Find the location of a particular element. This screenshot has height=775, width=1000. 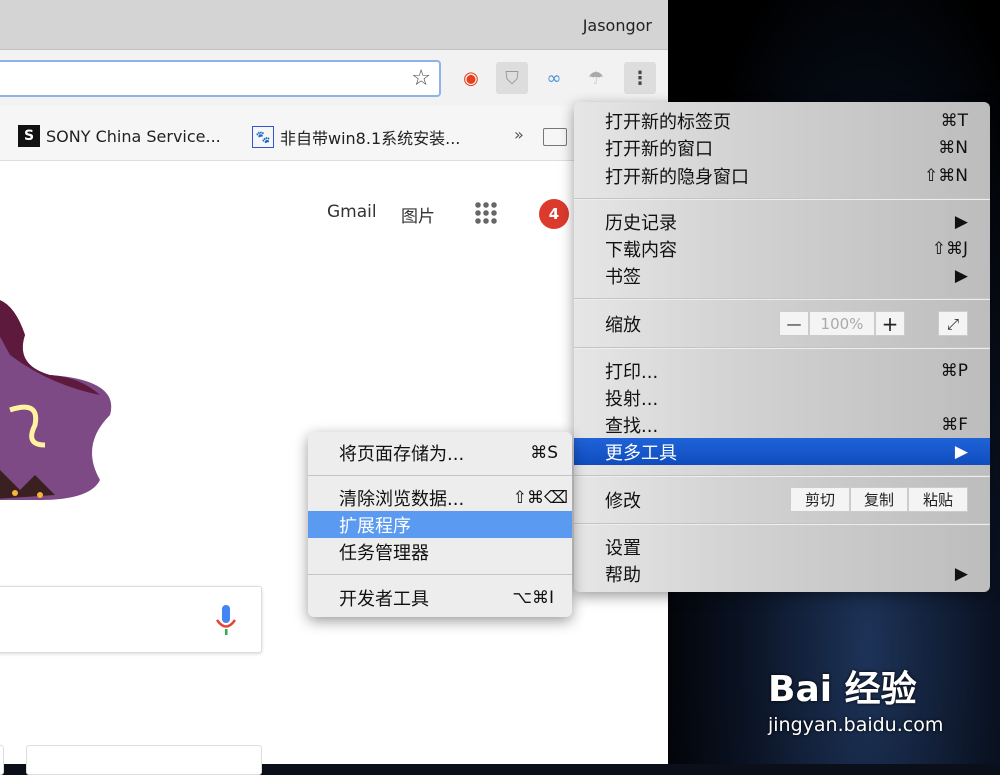

google-doodle is located at coordinates (62, 397).